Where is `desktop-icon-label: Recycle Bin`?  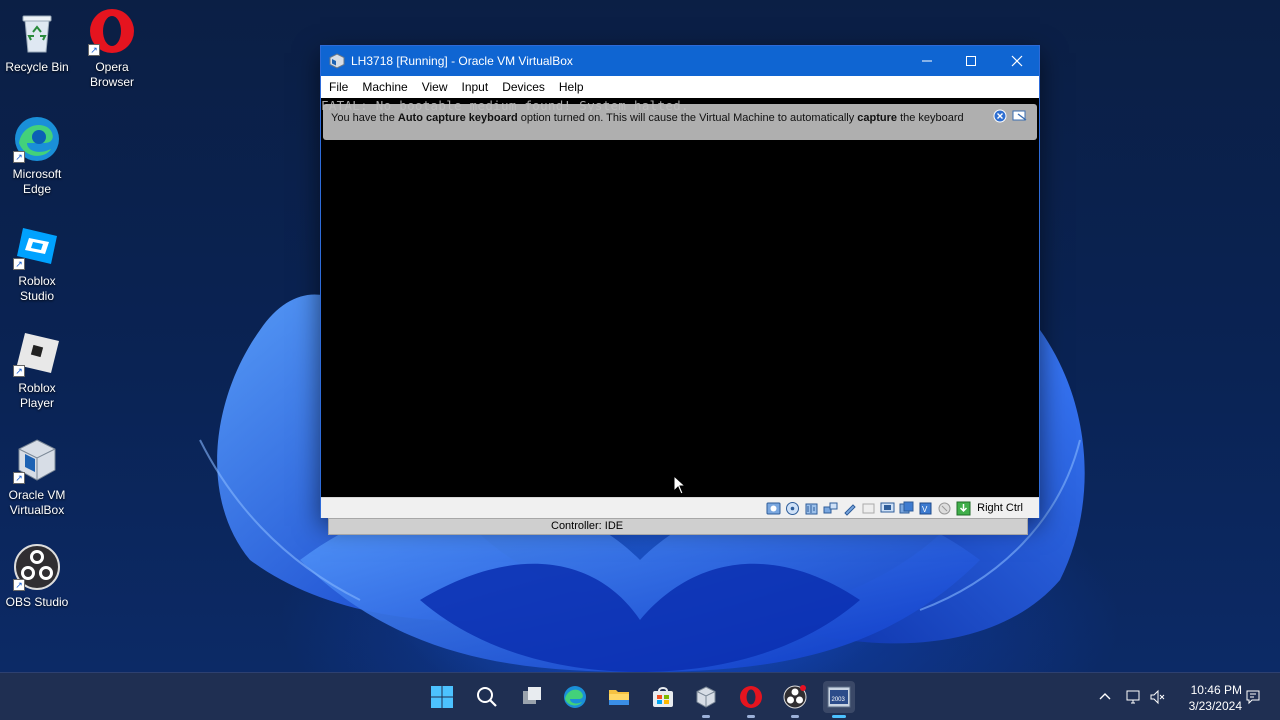
desktop-icon-label: Recycle Bin is located at coordinates (37, 67).